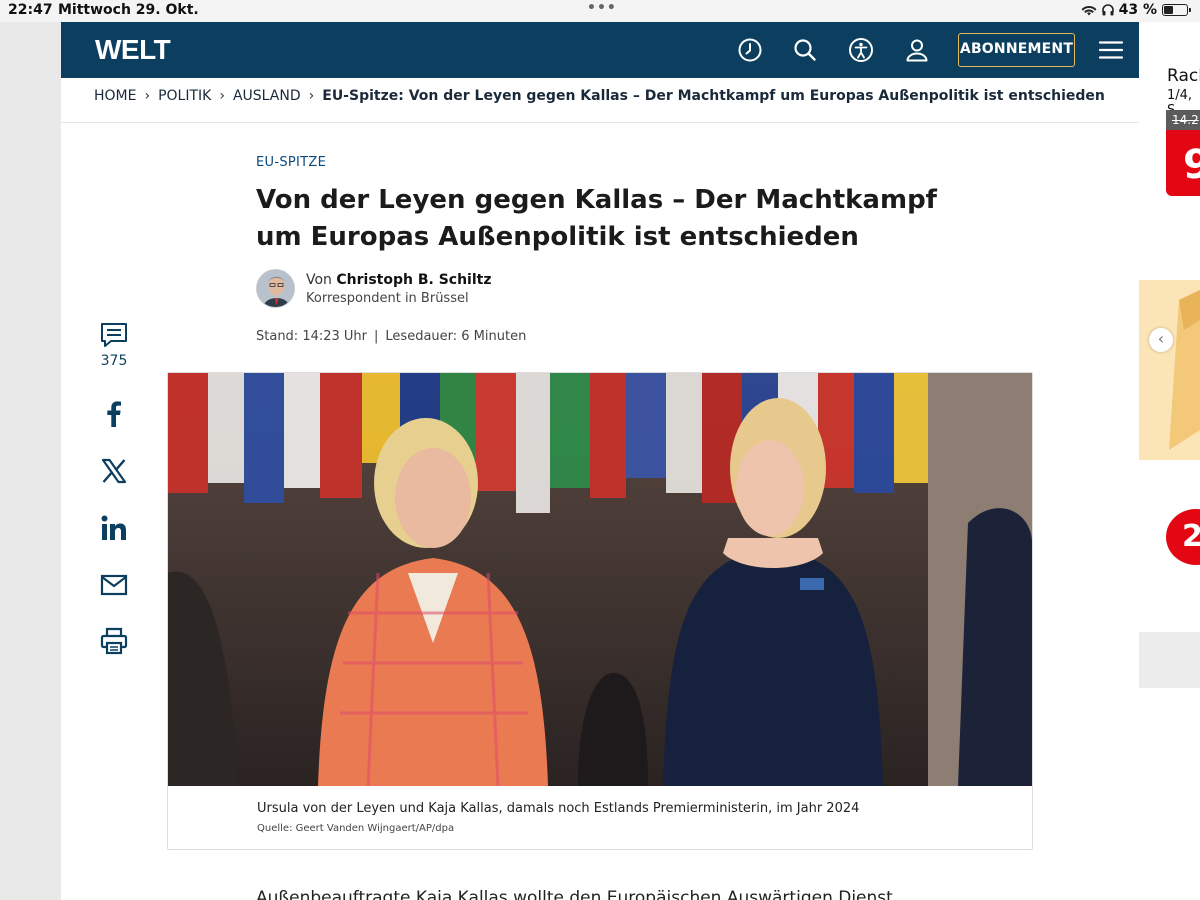  Describe the element at coordinates (133, 50) in the screenshot. I see `welt-logo: WELT` at that location.